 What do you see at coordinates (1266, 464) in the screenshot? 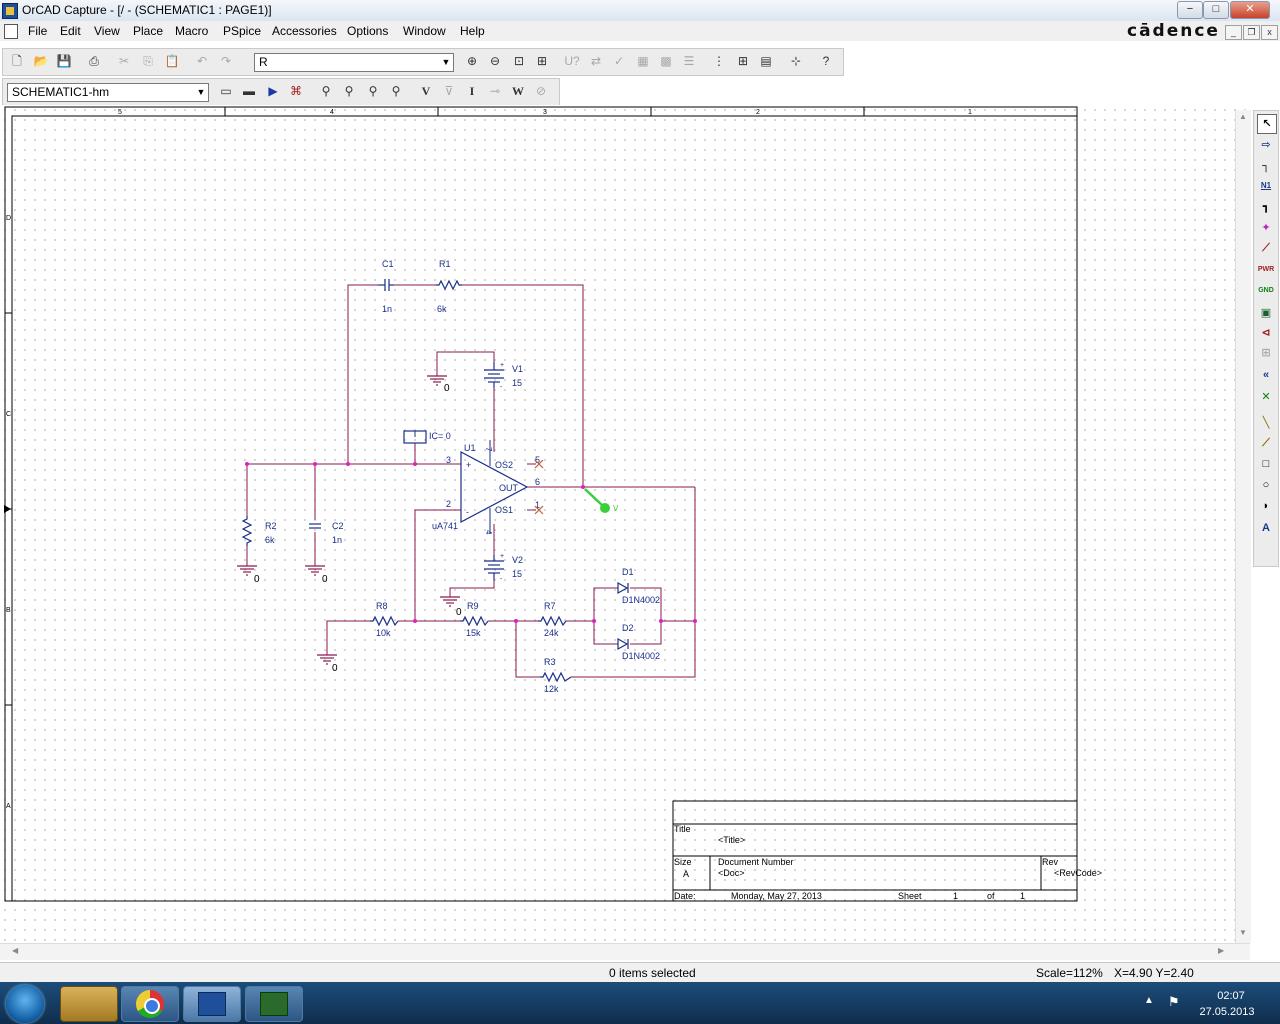
I see `place-rectangle-icon: □` at bounding box center [1266, 464].